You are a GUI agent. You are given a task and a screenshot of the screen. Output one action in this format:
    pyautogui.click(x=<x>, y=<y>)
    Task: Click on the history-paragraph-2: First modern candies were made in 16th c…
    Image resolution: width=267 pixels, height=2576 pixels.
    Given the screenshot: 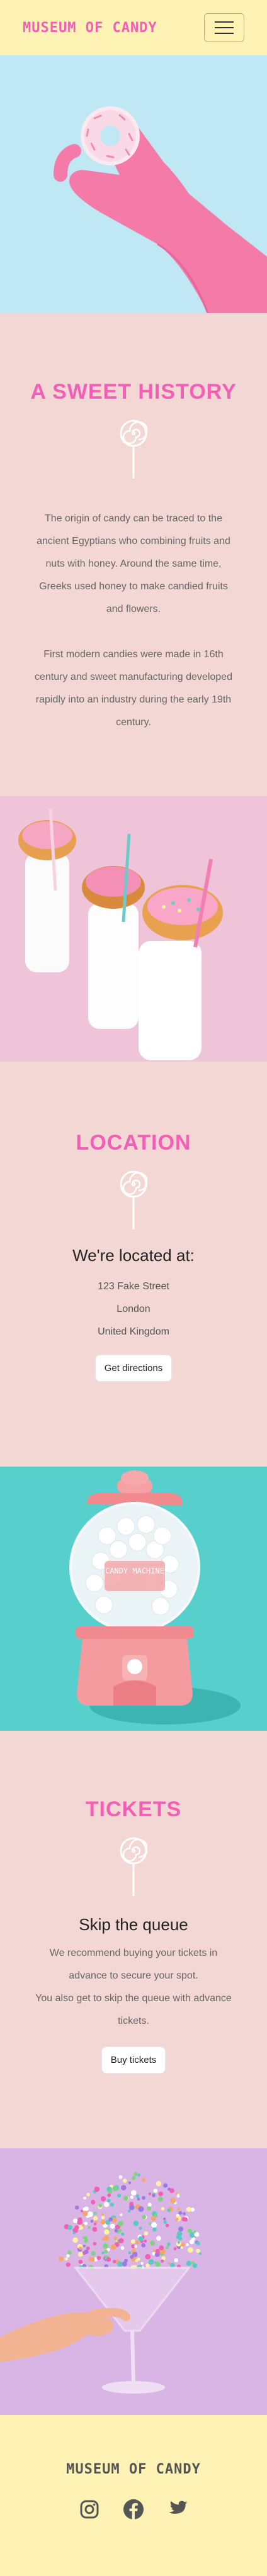 What is the action you would take?
    pyautogui.click(x=133, y=688)
    